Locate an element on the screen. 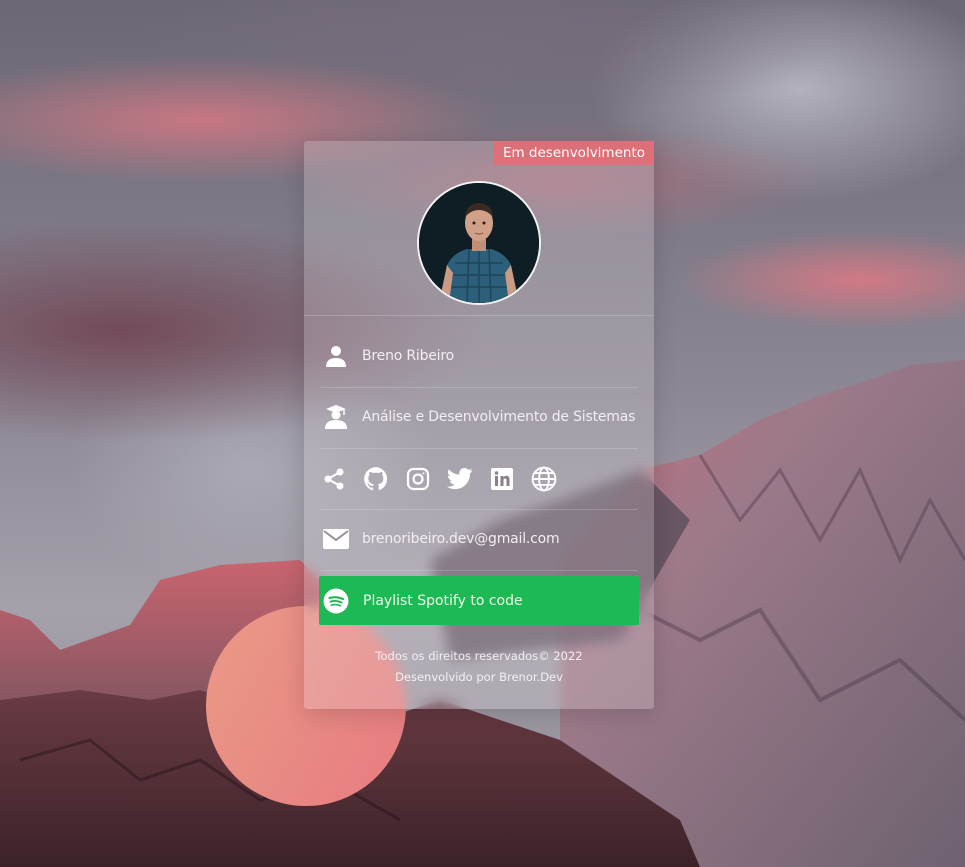 This screenshot has width=965, height=867. avatar is located at coordinates (479, 243).